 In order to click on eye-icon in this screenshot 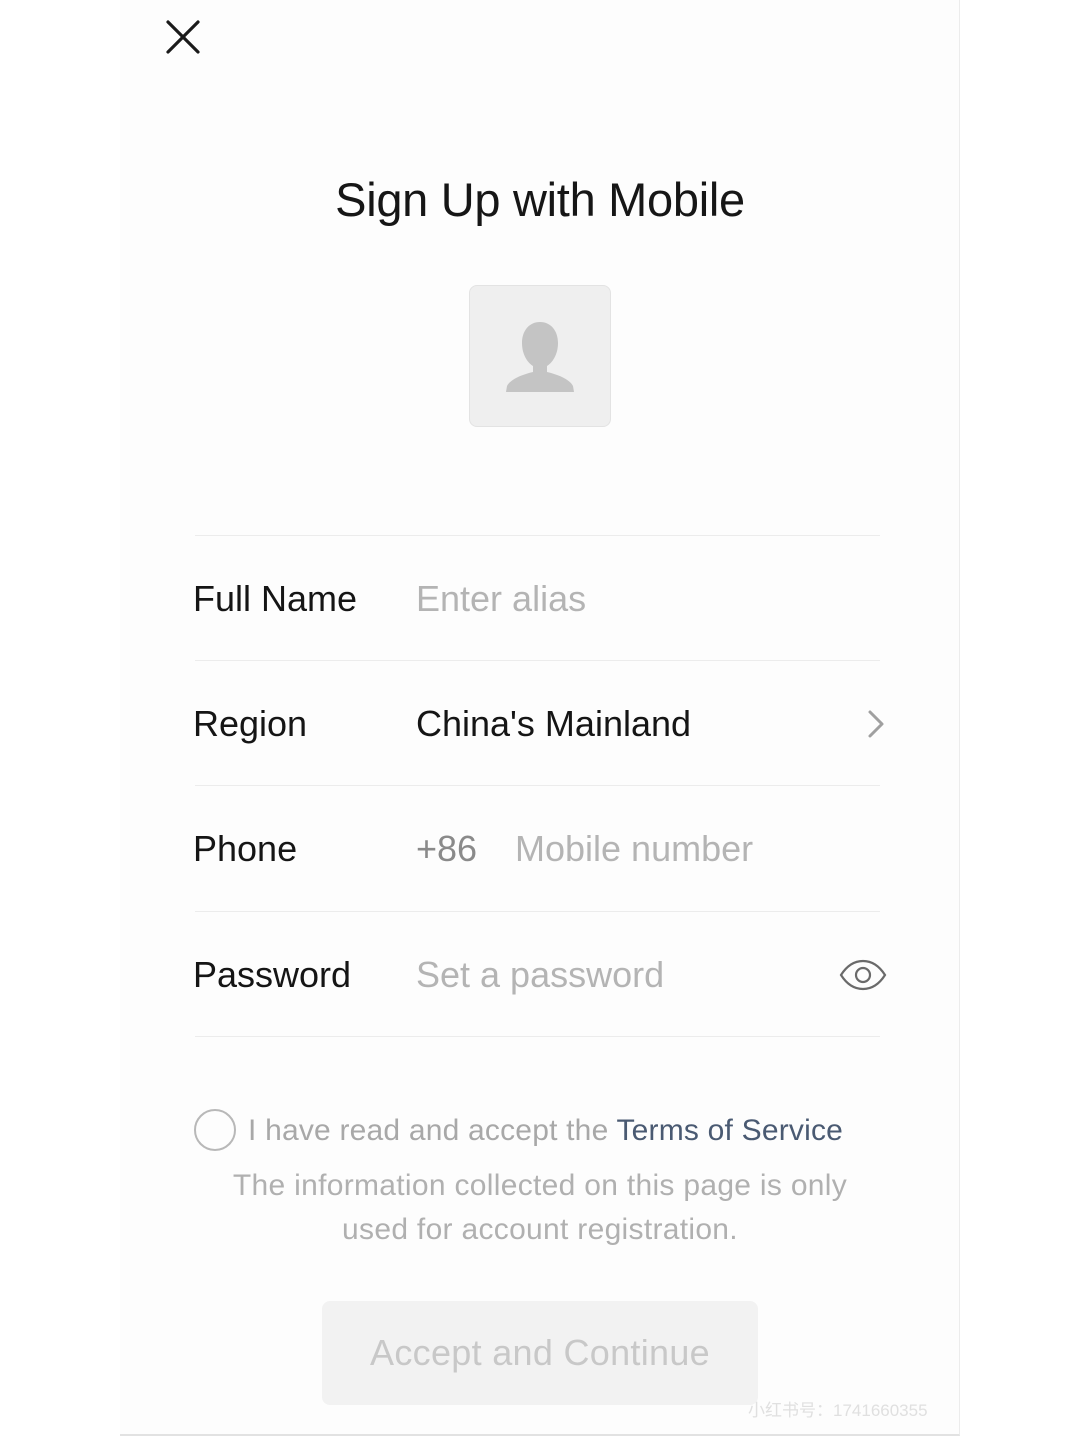, I will do `click(863, 975)`.